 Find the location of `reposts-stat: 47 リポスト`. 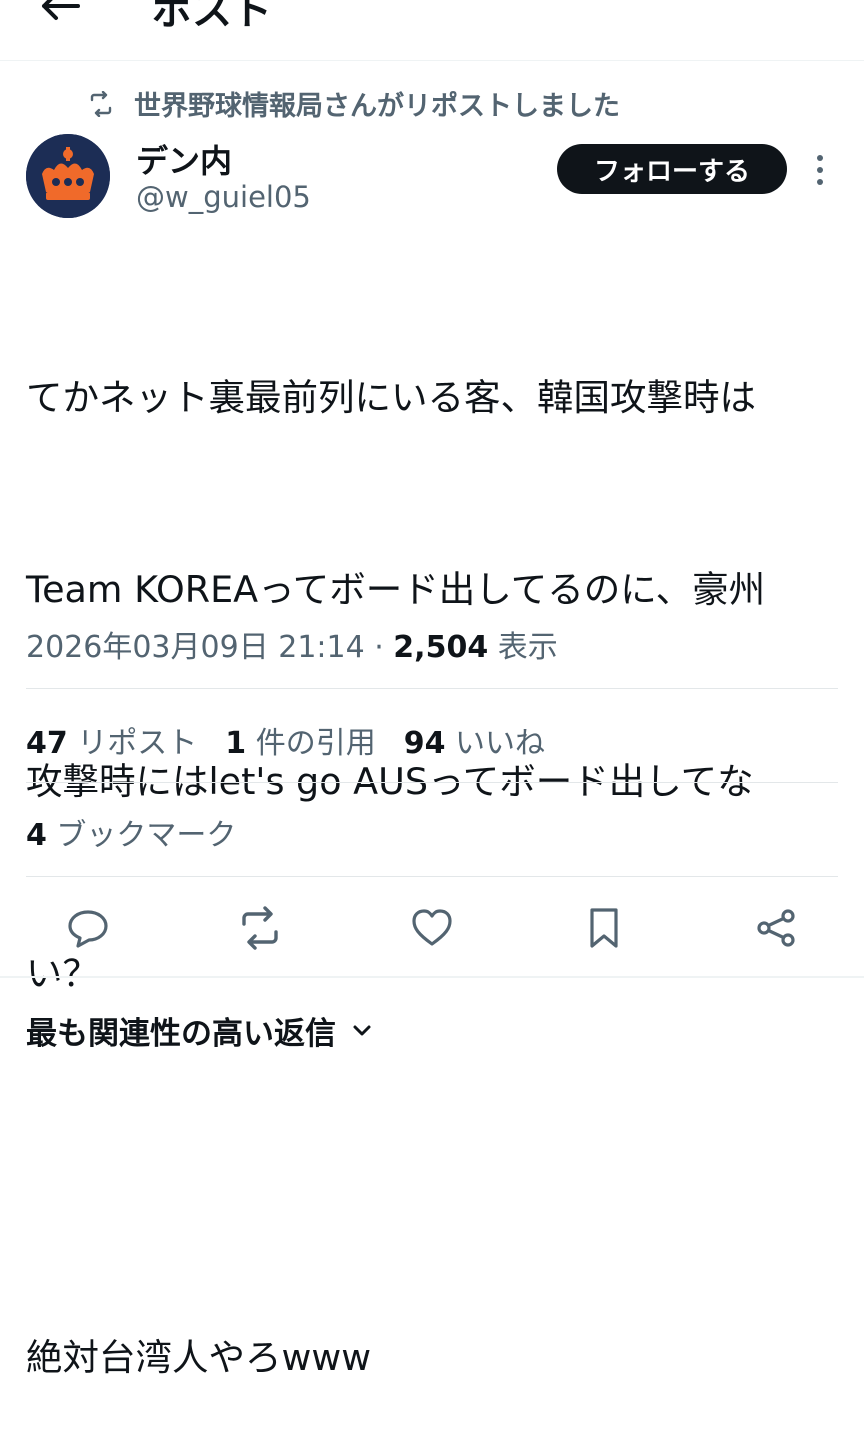

reposts-stat: 47 リポスト is located at coordinates (111, 740).